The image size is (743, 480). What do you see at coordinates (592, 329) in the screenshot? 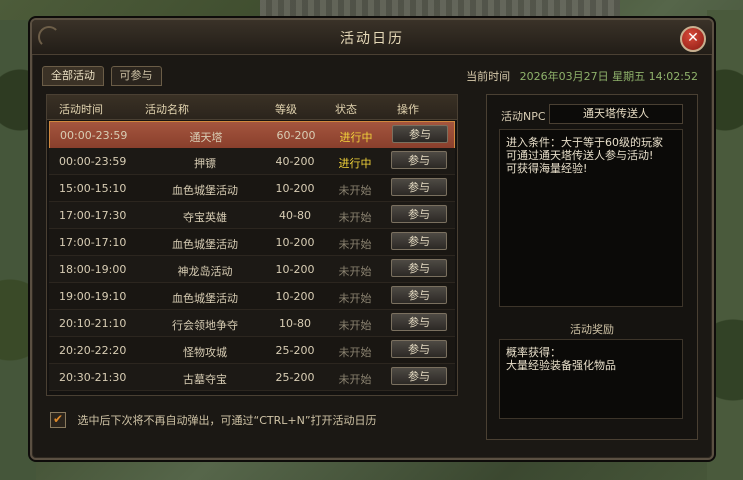
I see `reward-title: 活动奖励` at bounding box center [592, 329].